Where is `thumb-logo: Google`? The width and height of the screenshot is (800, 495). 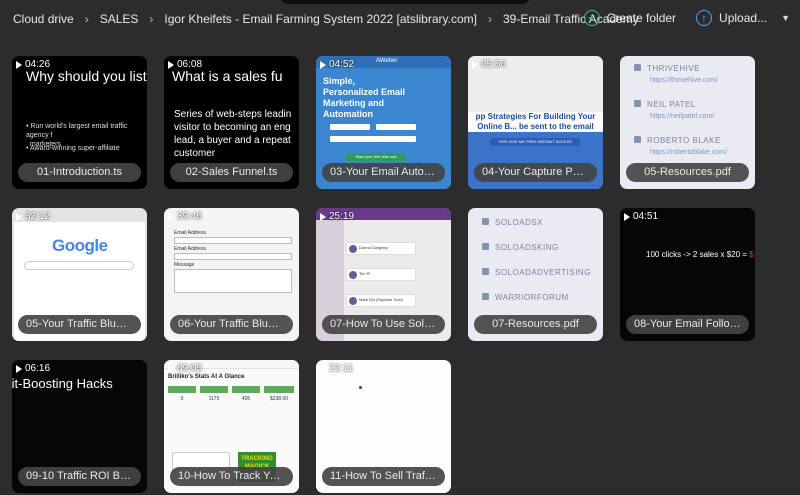
thumb-logo: Google is located at coordinates (80, 245).